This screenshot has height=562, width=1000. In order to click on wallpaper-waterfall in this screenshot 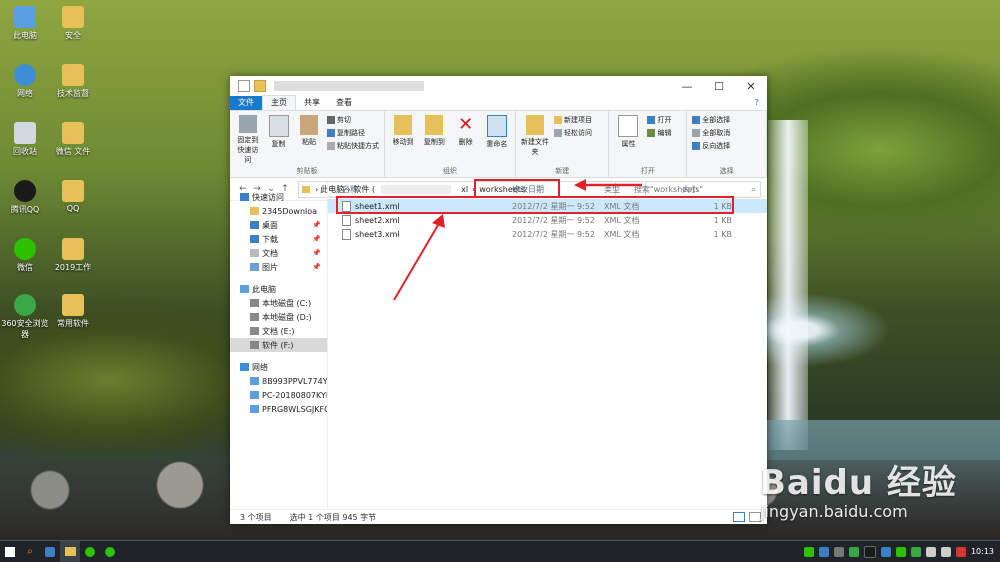, I will do `click(788, 285)`.